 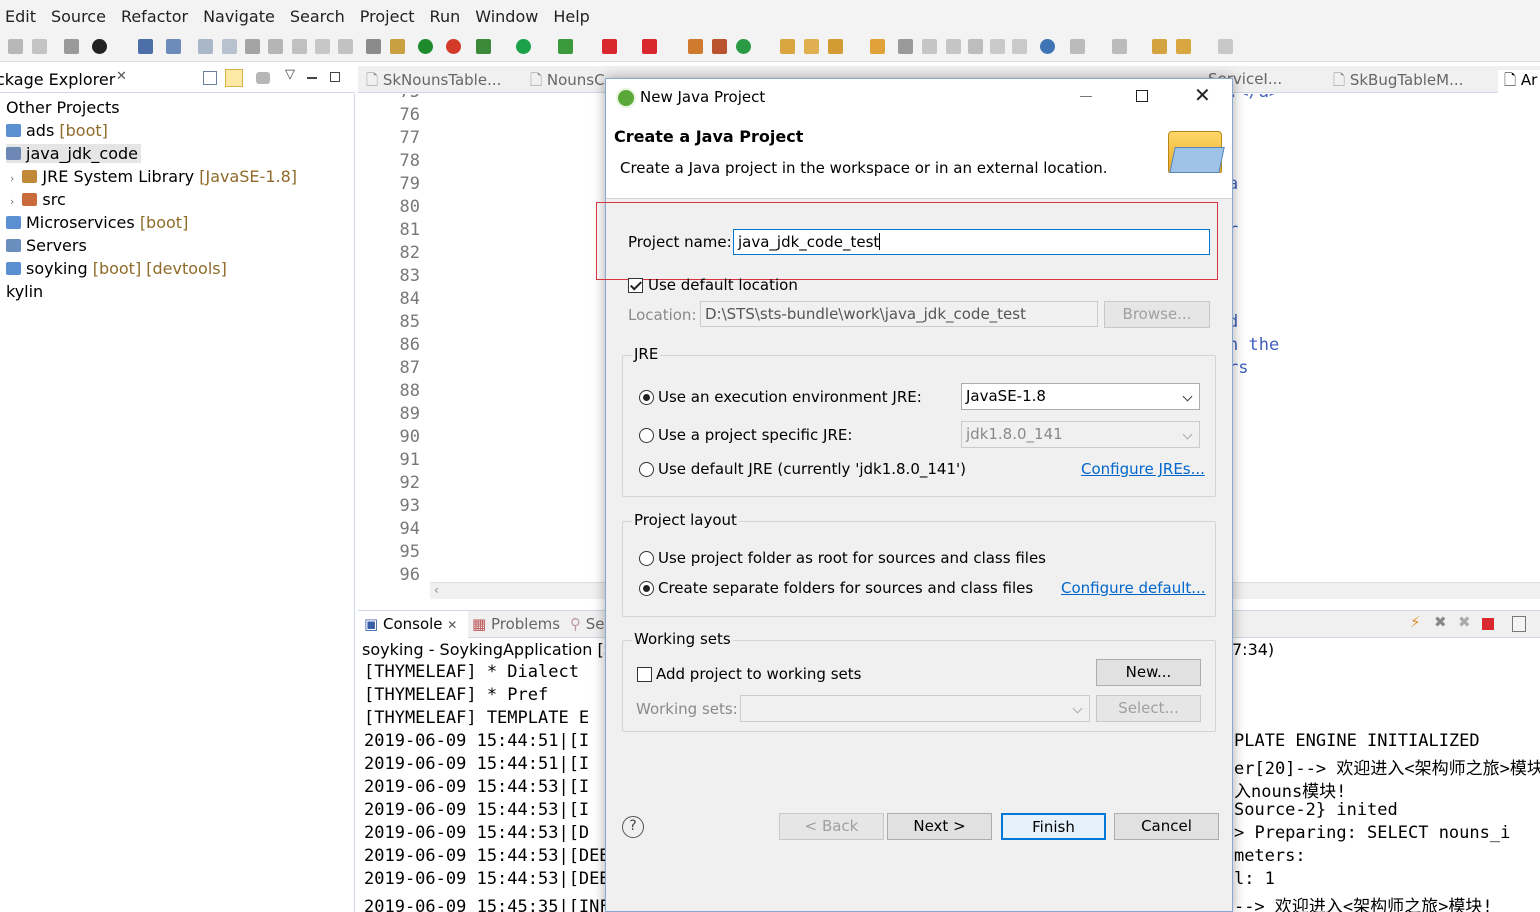 What do you see at coordinates (63, 107) in the screenshot?
I see `tree-item-other-projects: Other Projects` at bounding box center [63, 107].